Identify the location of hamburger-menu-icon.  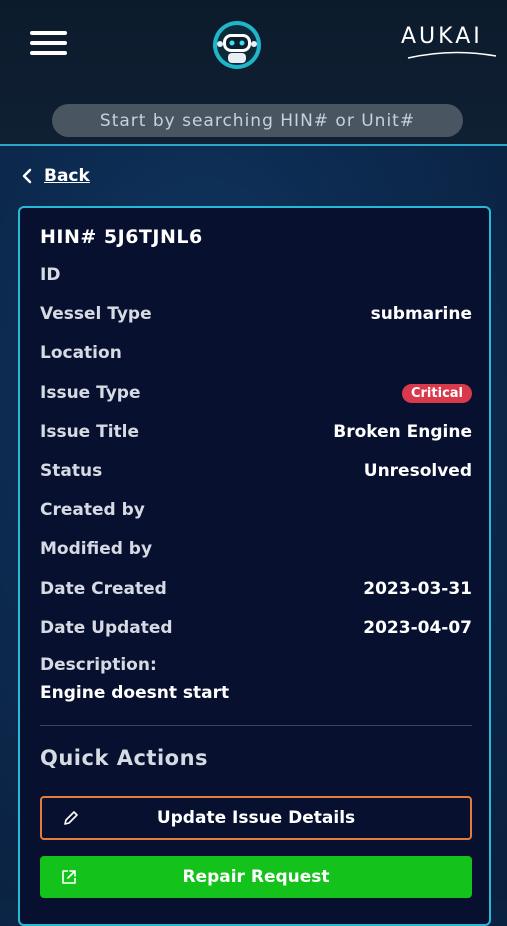
(48, 43).